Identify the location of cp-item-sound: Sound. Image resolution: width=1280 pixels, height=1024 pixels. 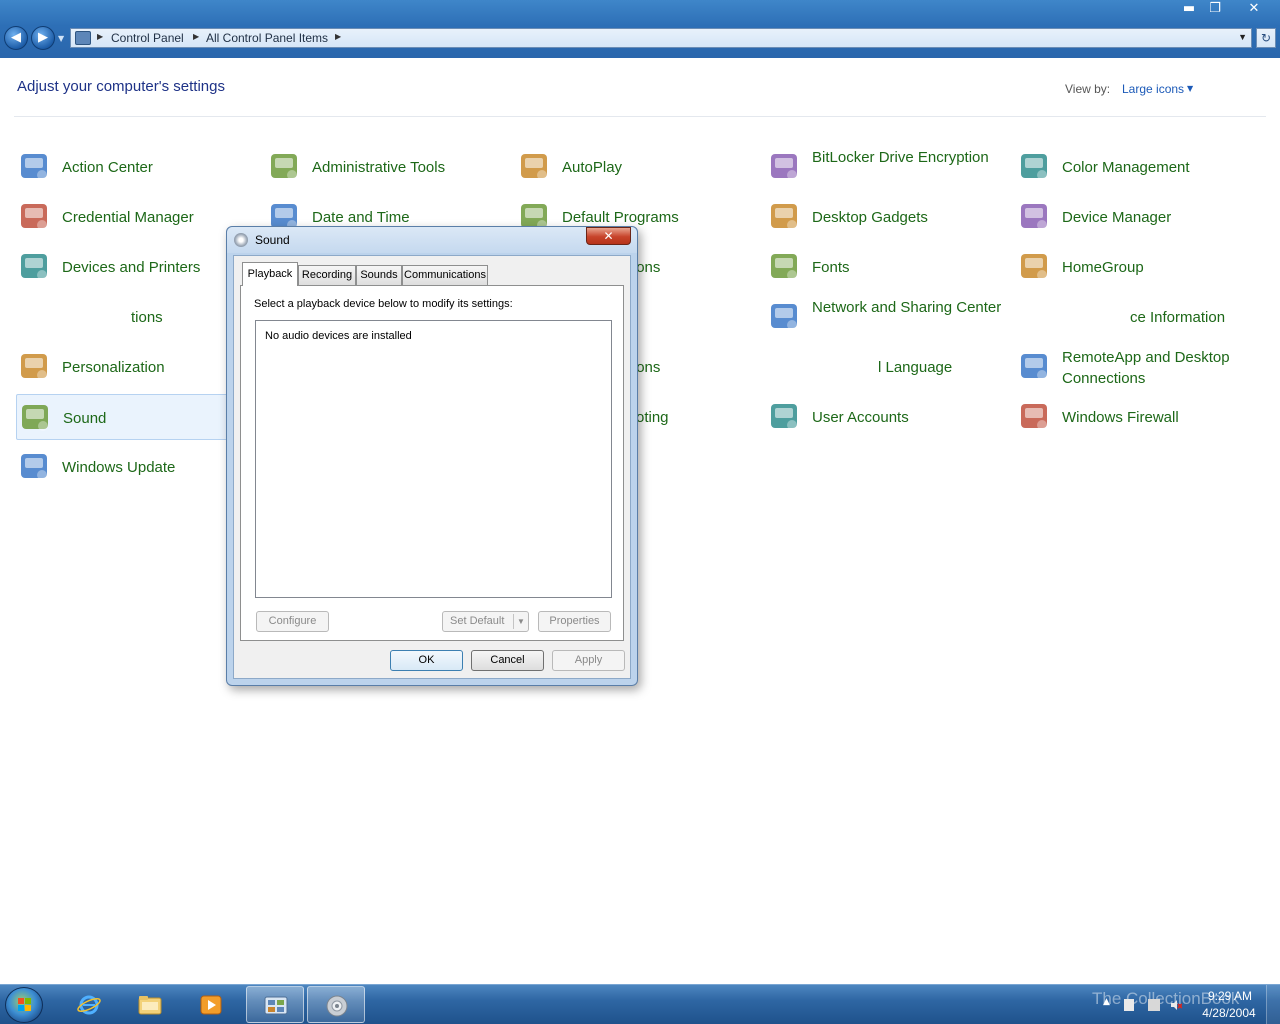
(136, 417).